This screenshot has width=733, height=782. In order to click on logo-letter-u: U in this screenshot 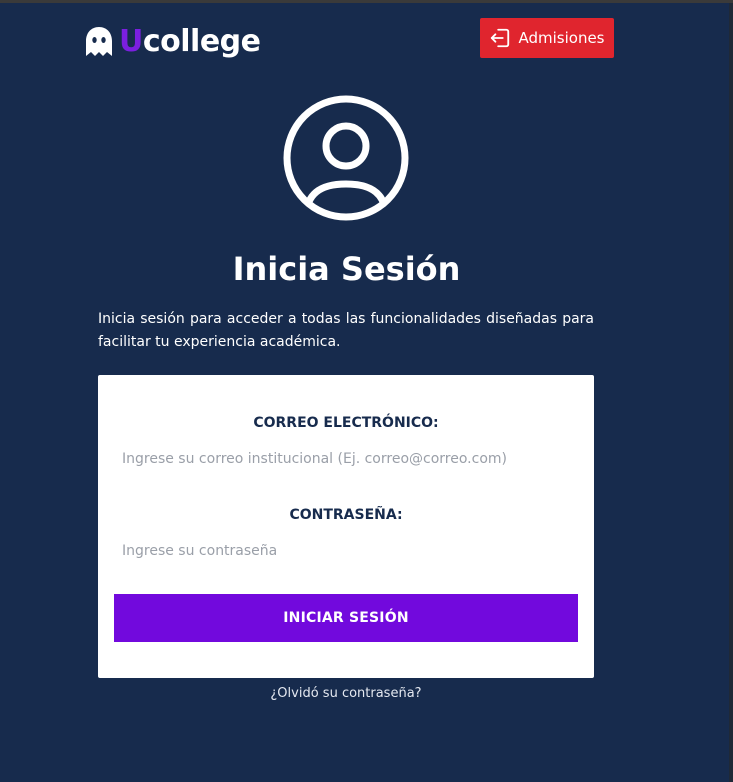, I will do `click(131, 41)`.